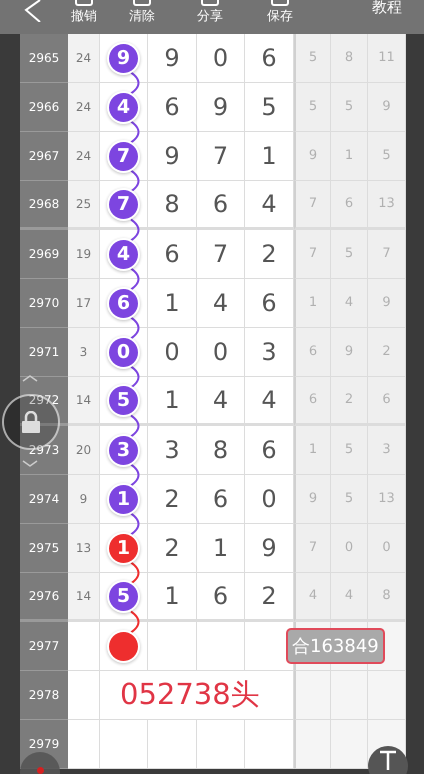  Describe the element at coordinates (30, 378) in the screenshot. I see `chevron-up-icon` at that location.